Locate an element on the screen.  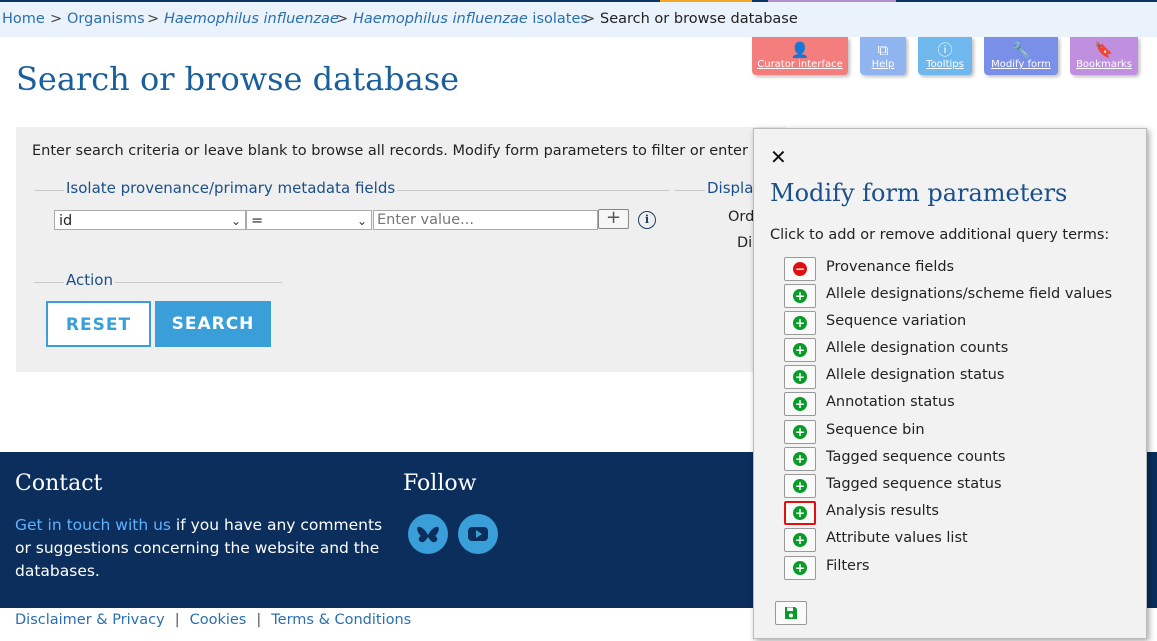
option-label: Attribute values list is located at coordinates (897, 538).